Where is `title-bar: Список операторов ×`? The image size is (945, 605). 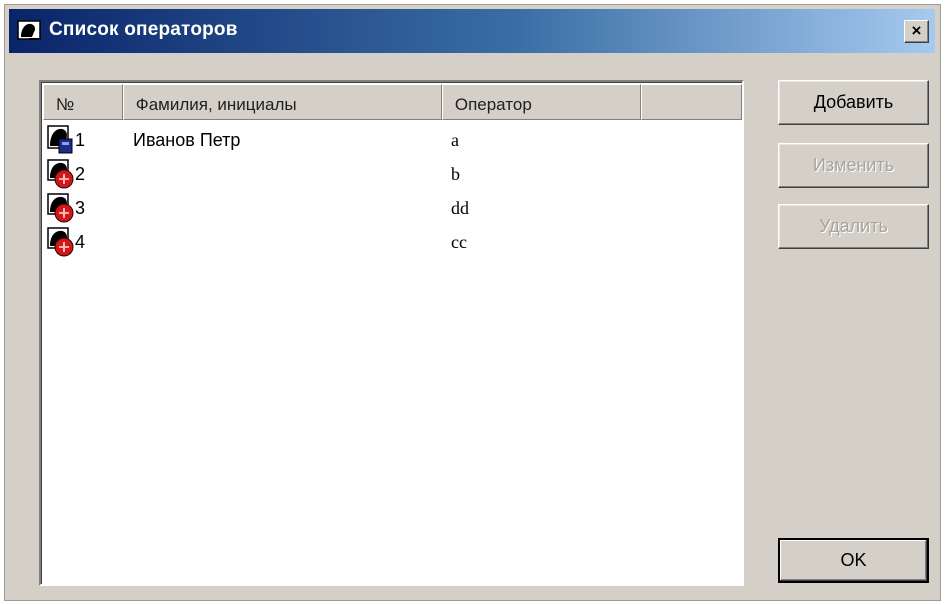
title-bar: Список операторов × is located at coordinates (472, 31).